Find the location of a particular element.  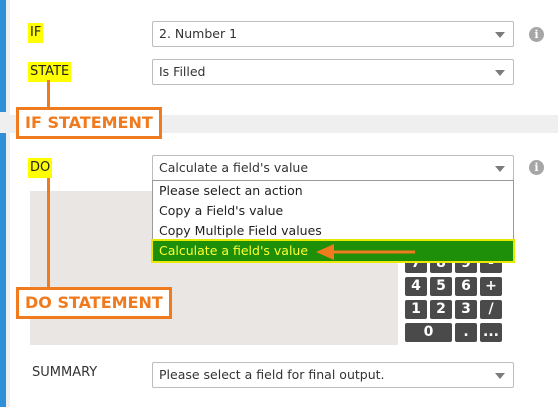

callout-arrow-icon is located at coordinates (365, 252).